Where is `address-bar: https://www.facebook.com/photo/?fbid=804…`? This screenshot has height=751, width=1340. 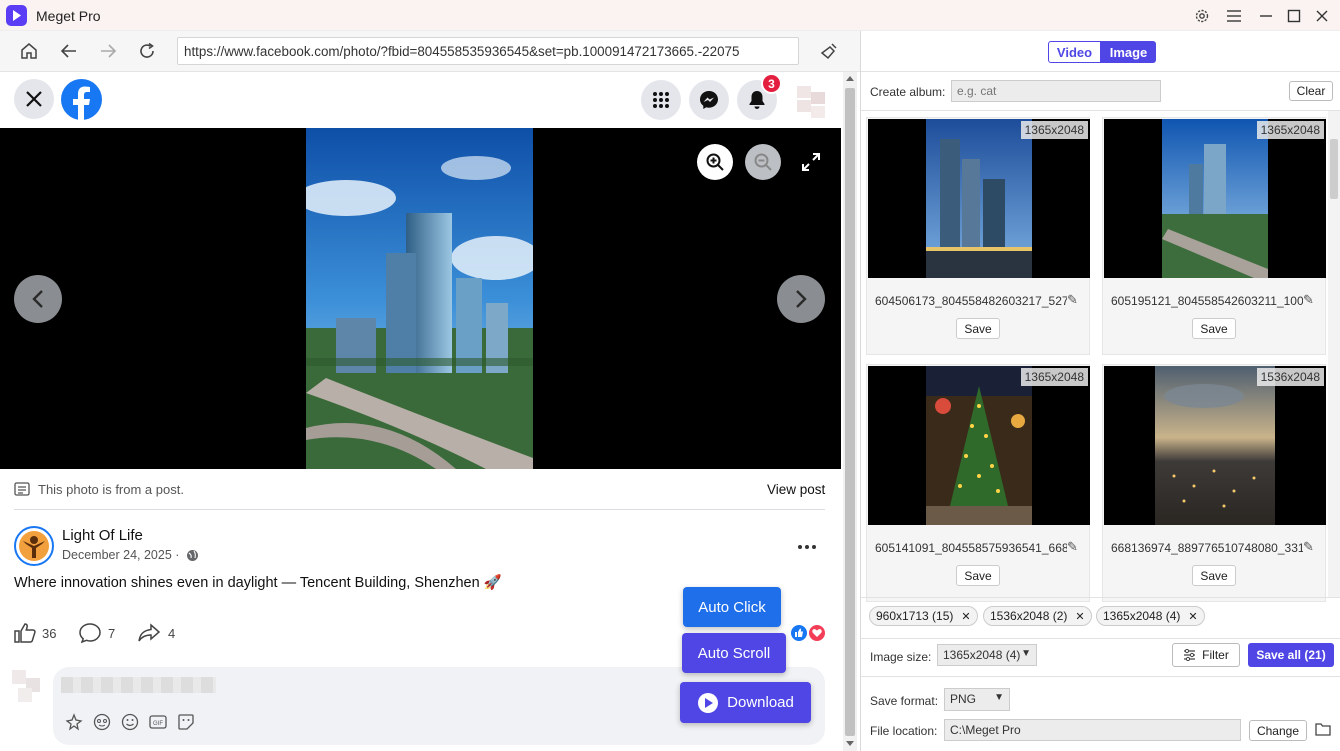 address-bar: https://www.facebook.com/photo/?fbid=804… is located at coordinates (488, 51).